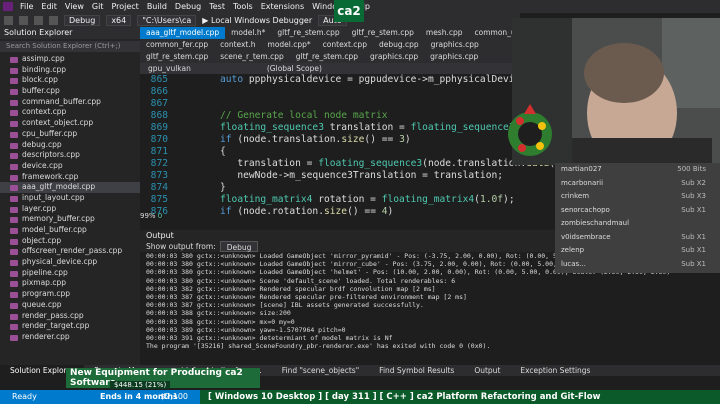 The image size is (720, 404). I want to click on menu-view: View, so click(74, 6).